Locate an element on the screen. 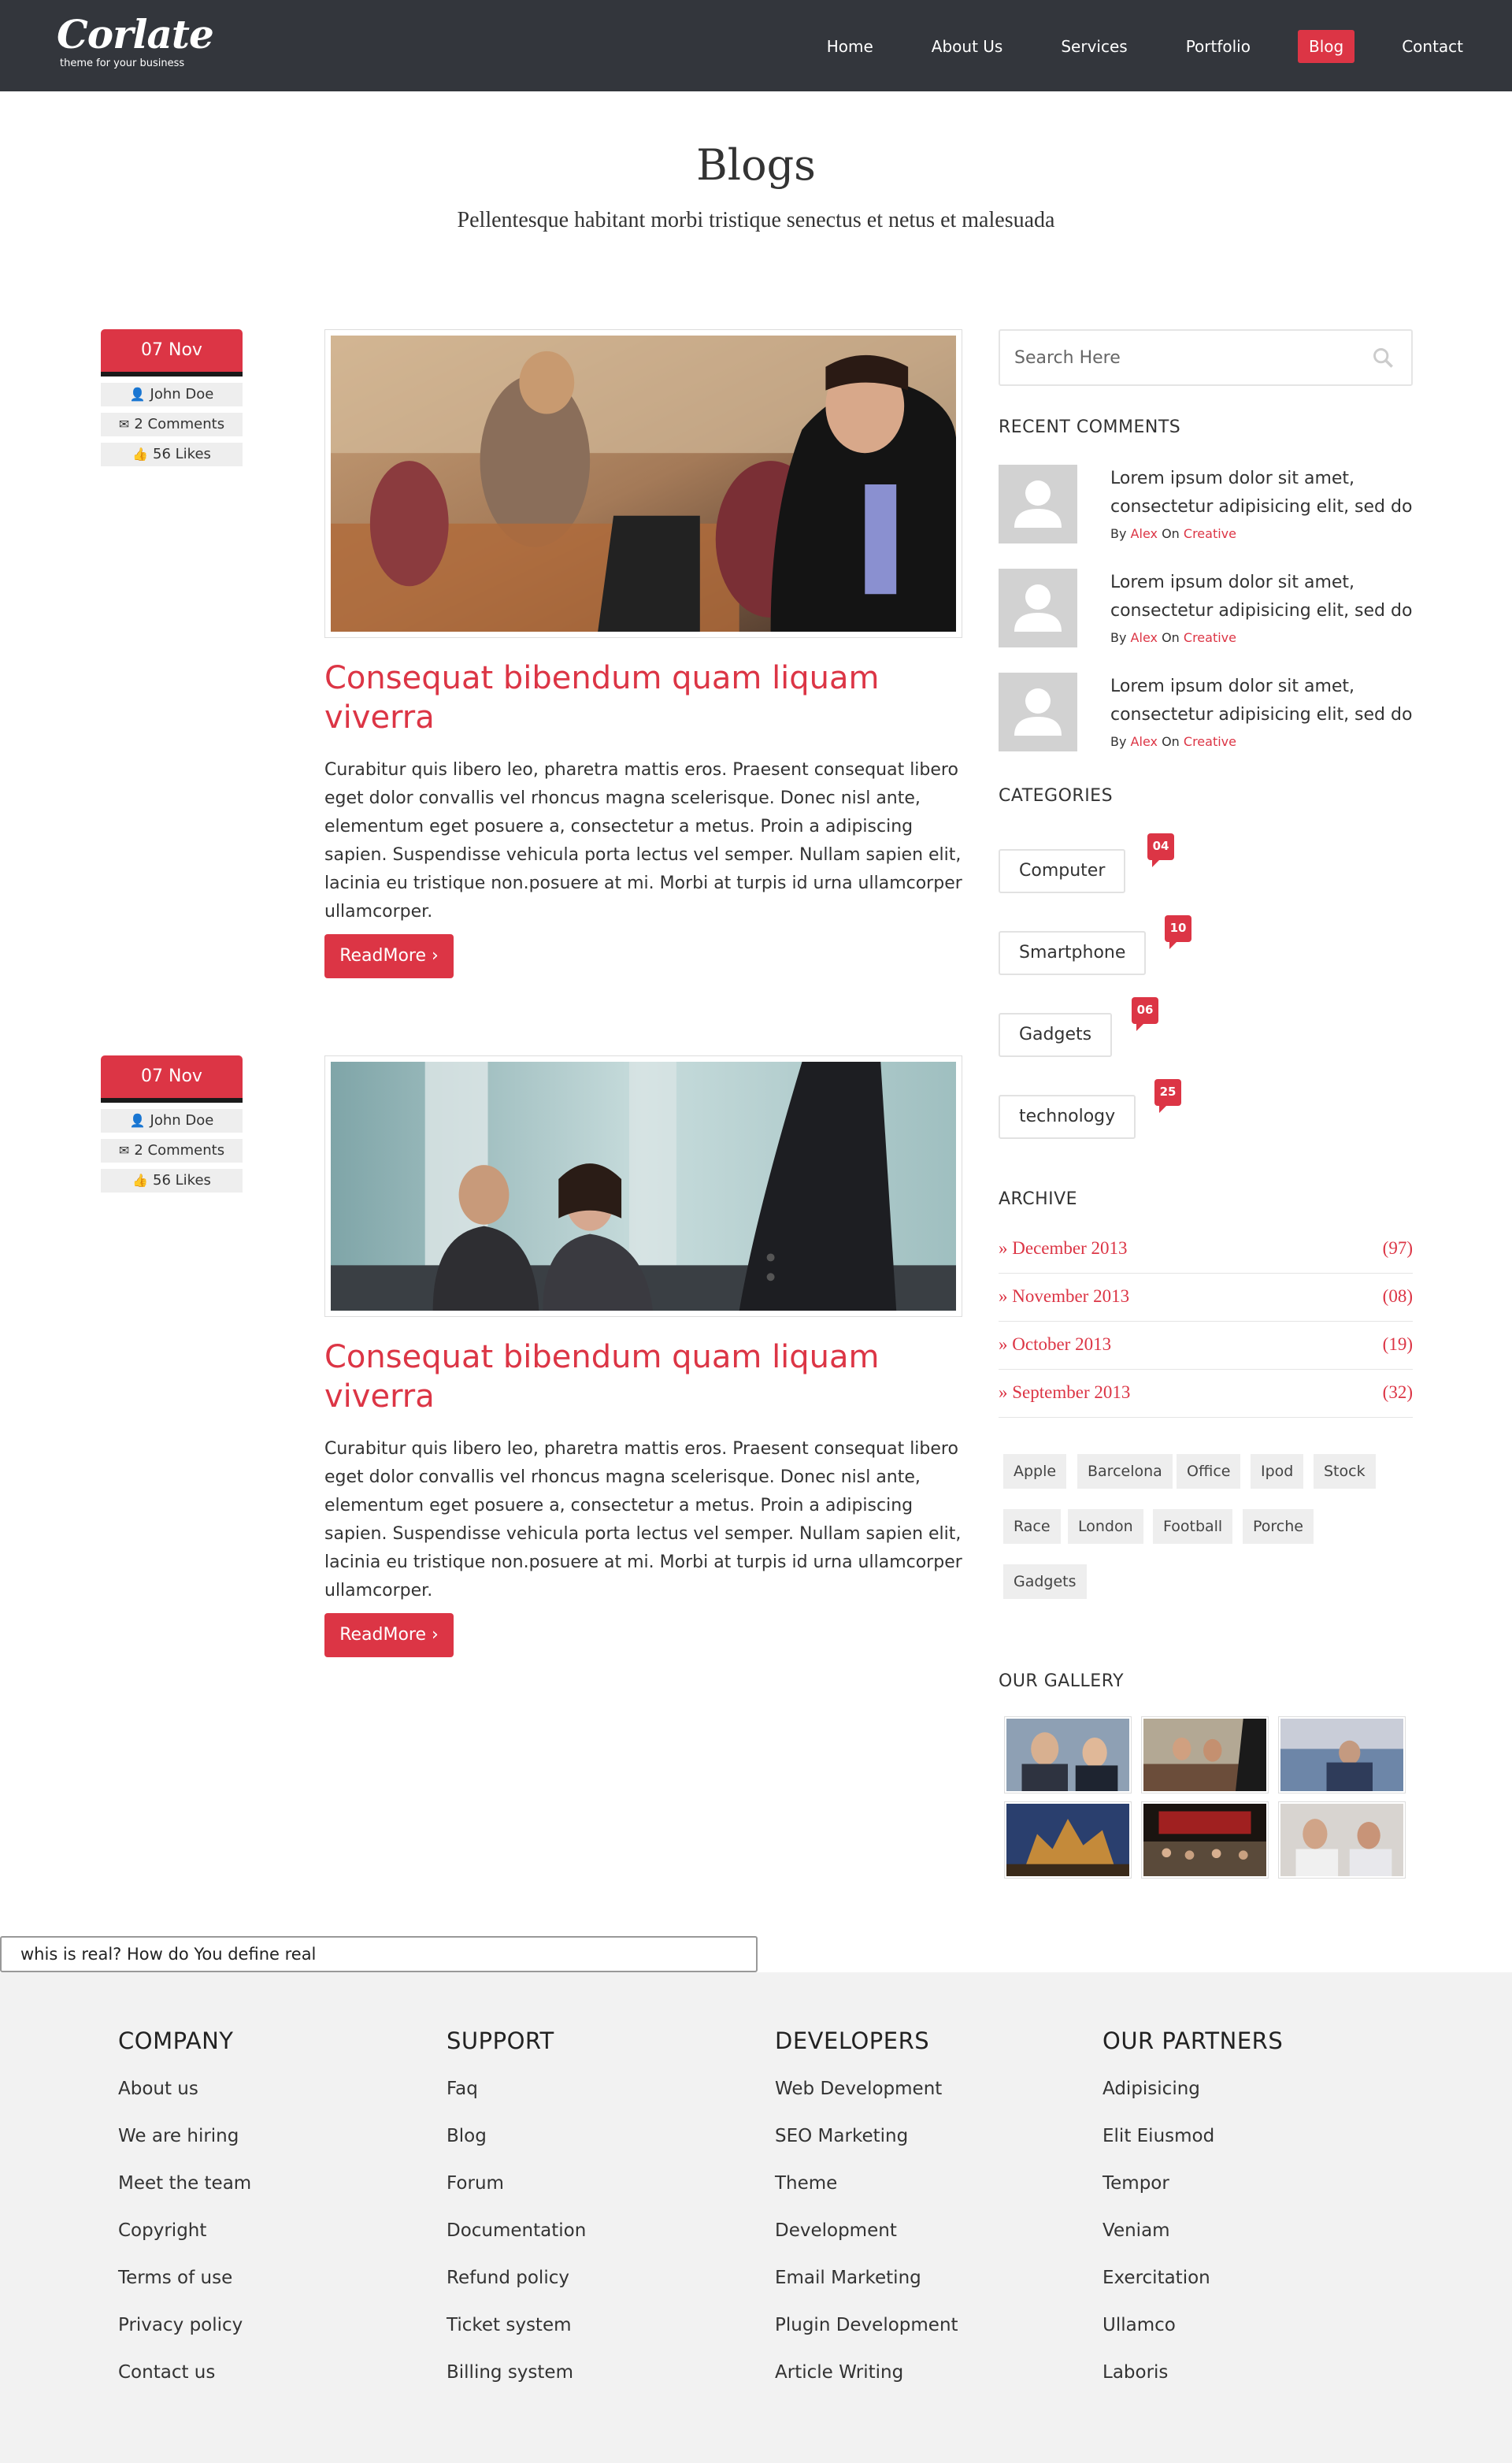  archive-item: » October 2013 (19) is located at coordinates (1206, 1346).